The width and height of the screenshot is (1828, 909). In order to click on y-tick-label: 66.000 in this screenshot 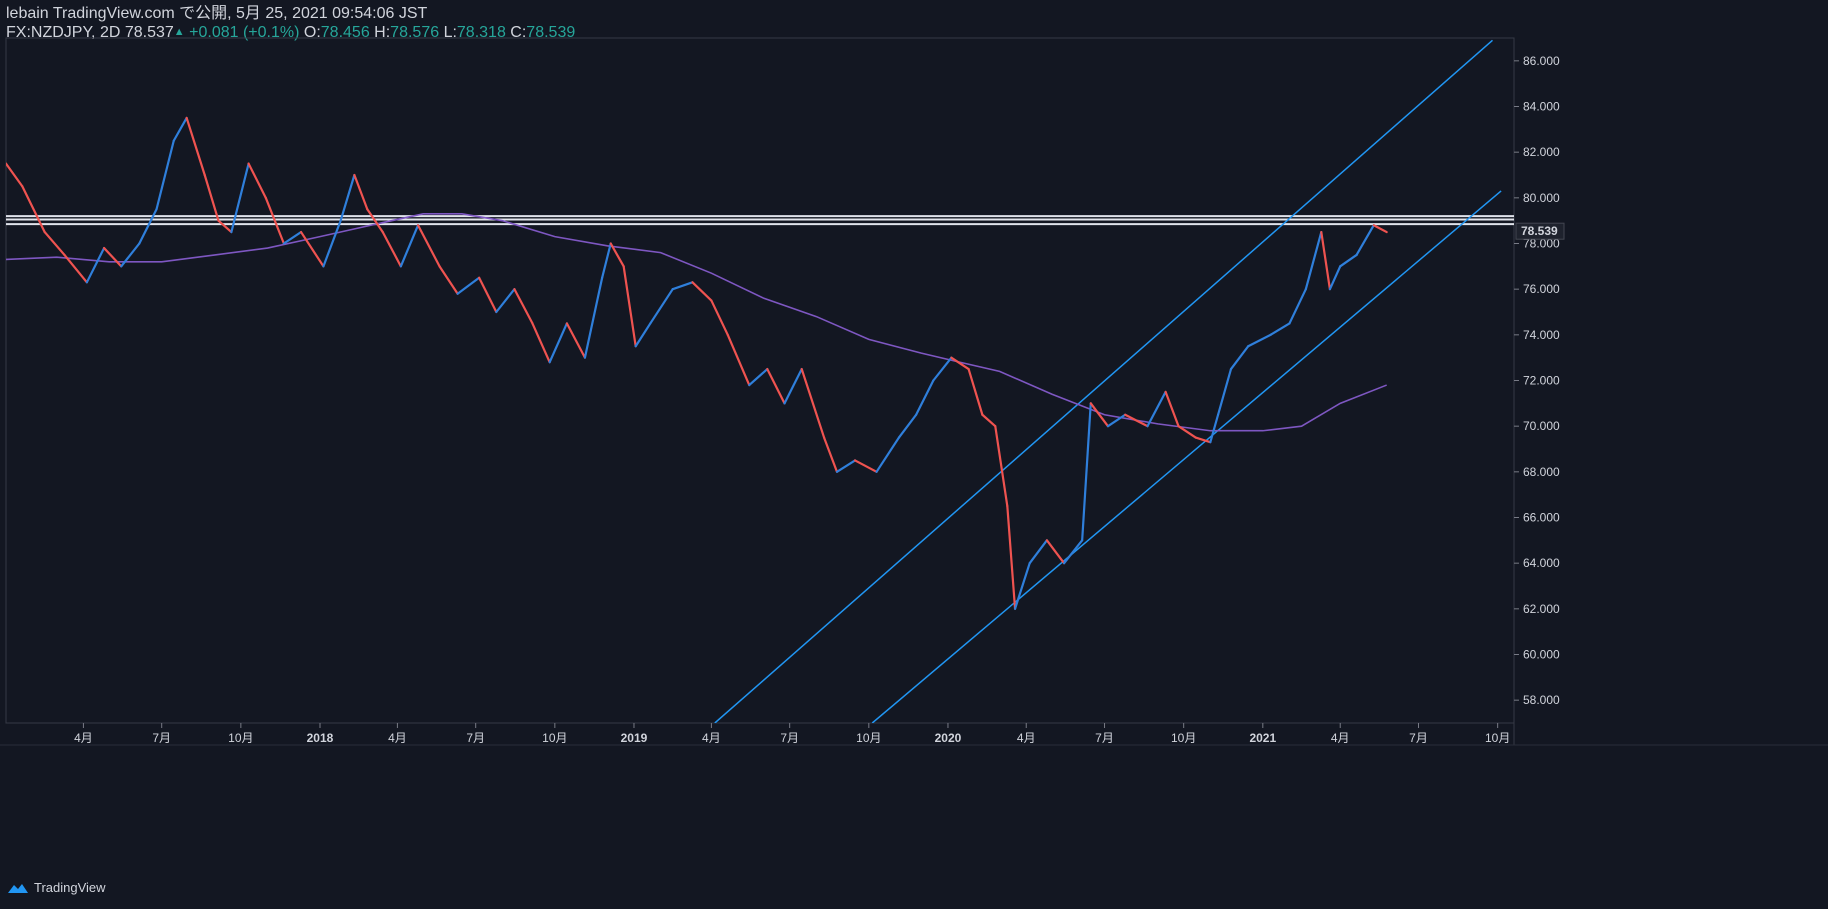, I will do `click(1541, 518)`.